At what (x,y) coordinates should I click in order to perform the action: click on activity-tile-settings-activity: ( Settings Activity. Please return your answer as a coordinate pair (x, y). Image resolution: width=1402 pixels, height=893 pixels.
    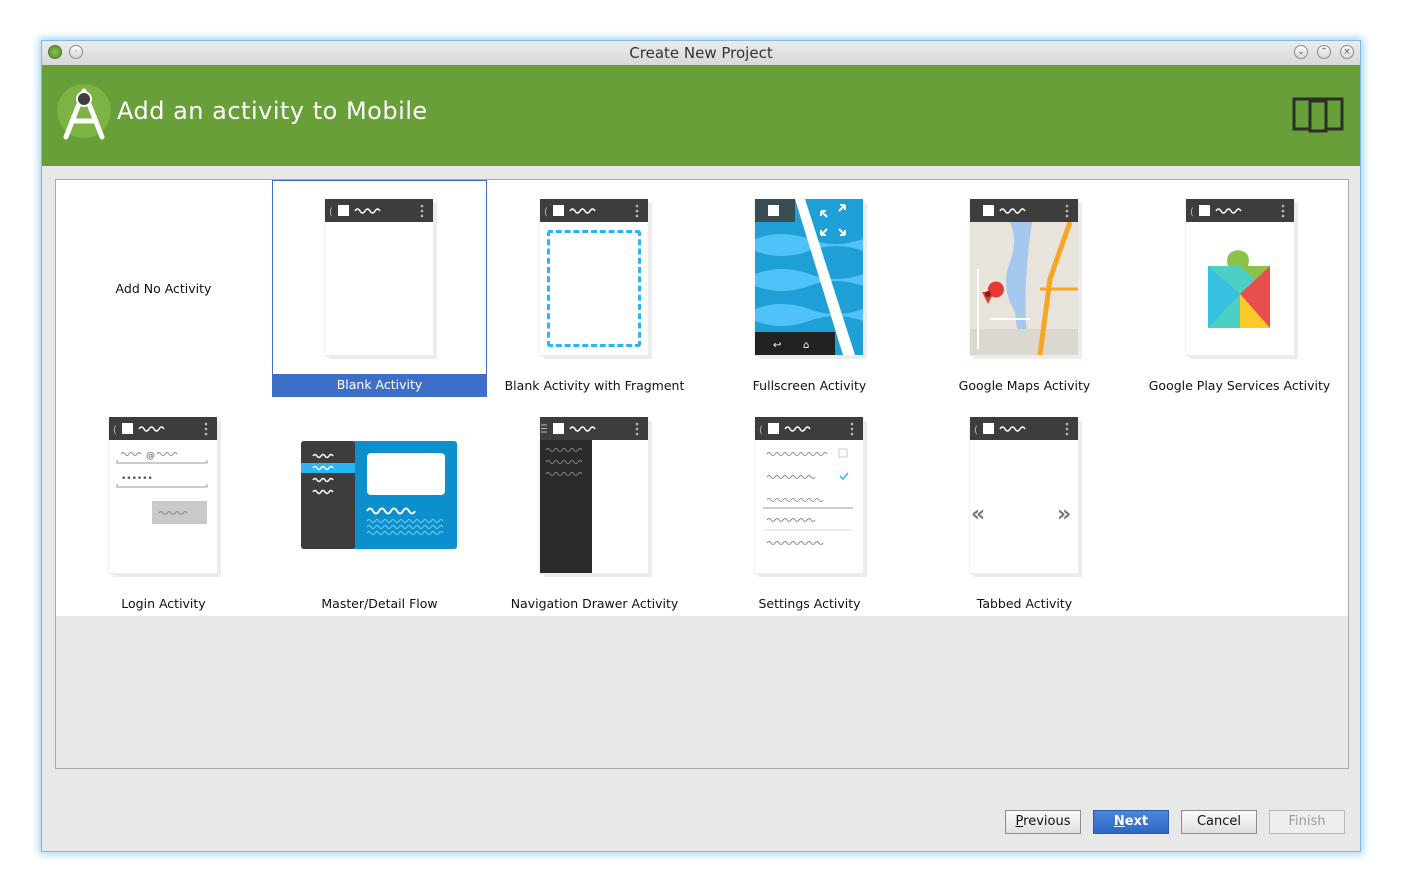
    Looking at the image, I should click on (809, 506).